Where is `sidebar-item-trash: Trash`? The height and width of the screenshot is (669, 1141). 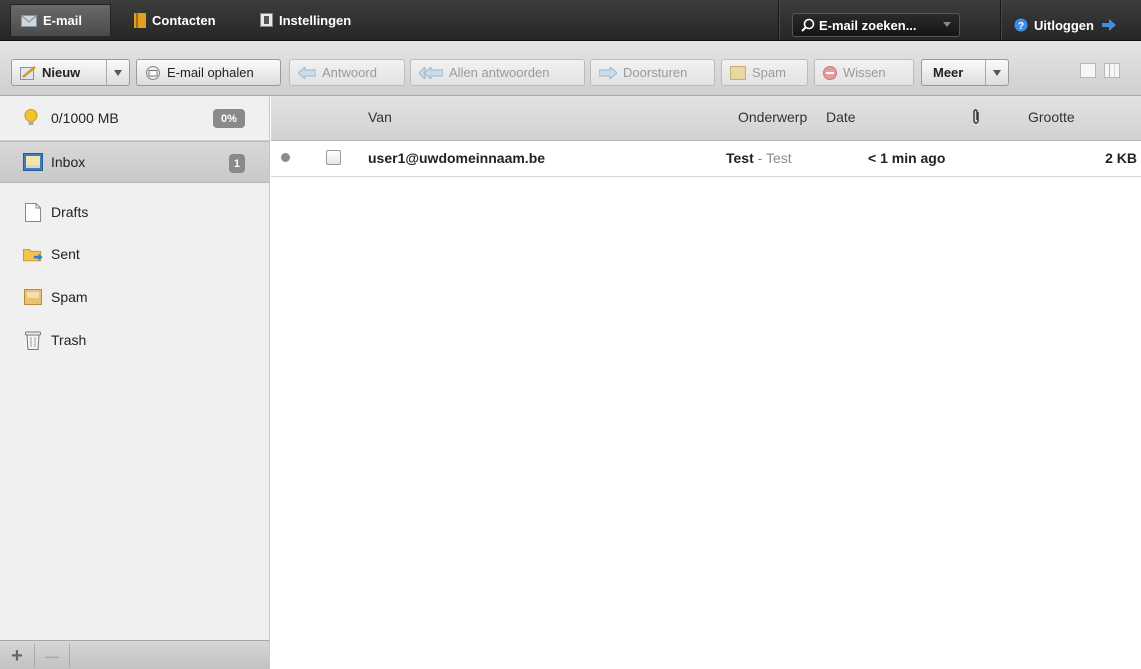
sidebar-item-trash: Trash is located at coordinates (134, 340).